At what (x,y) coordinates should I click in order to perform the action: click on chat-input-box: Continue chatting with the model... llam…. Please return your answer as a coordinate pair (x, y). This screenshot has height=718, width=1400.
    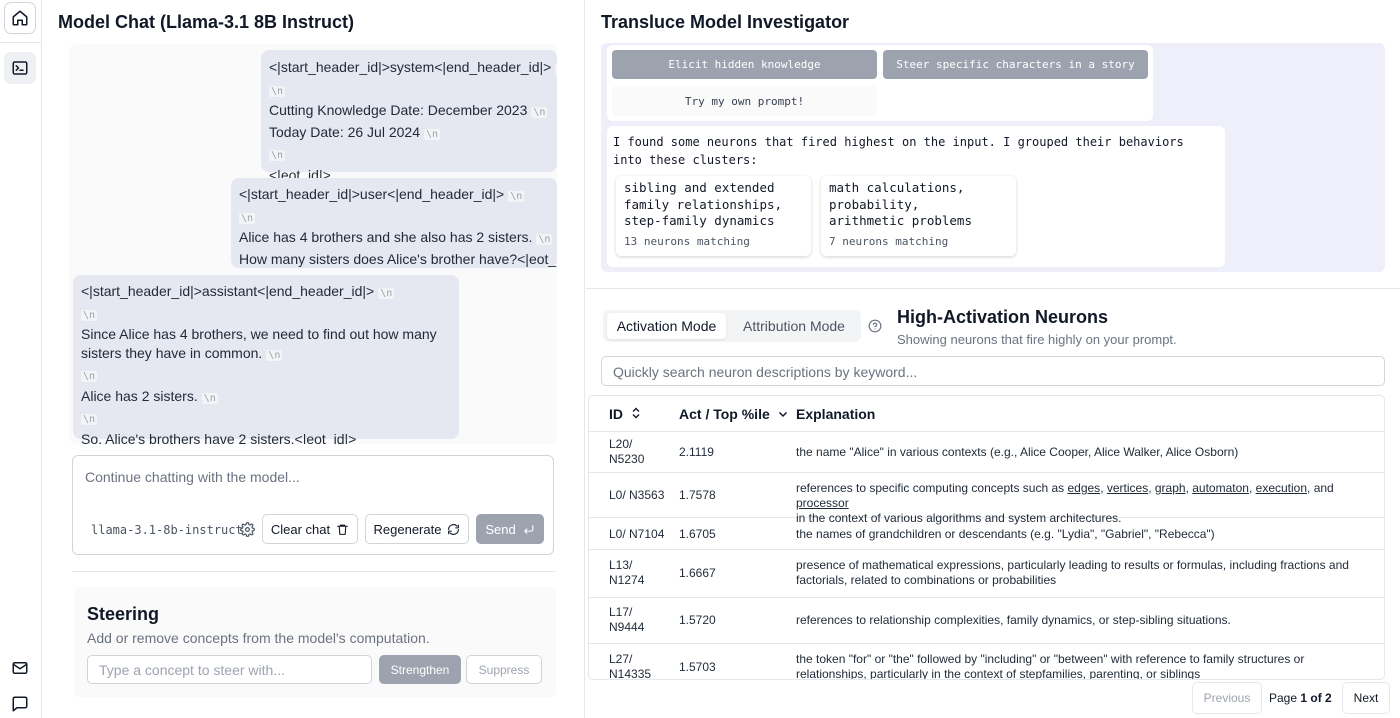
    Looking at the image, I should click on (313, 505).